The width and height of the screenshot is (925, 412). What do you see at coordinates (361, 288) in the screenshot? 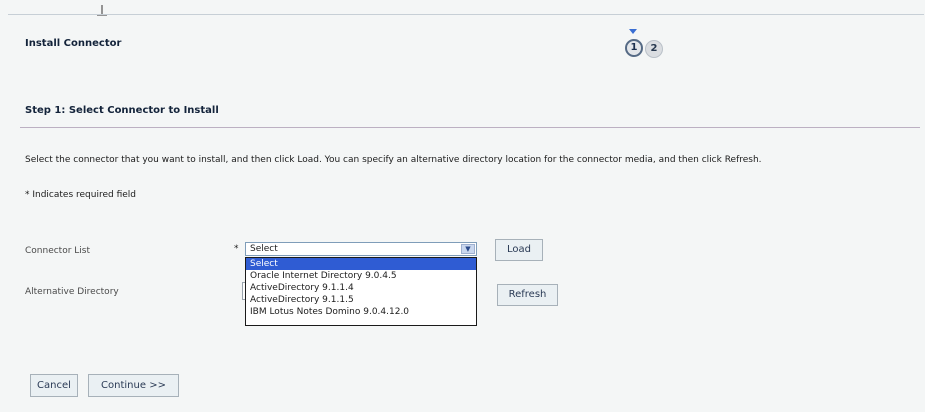
I see `connector-option: ActiveDirectory 9.1.1.4` at bounding box center [361, 288].